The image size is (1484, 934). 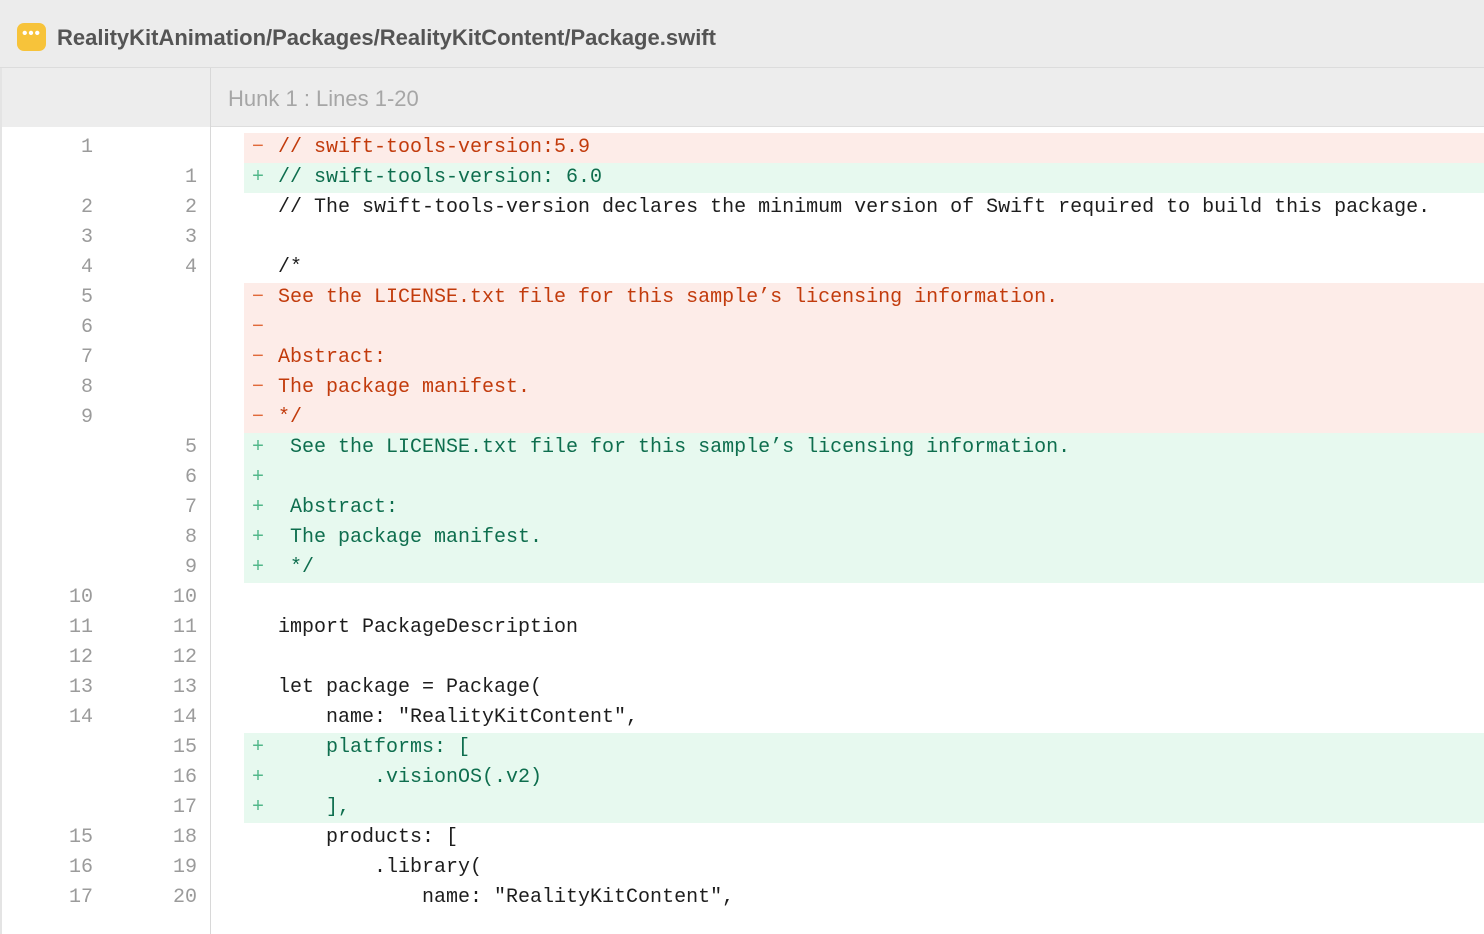 I want to click on old-line-number: 7, so click(x=86, y=357).